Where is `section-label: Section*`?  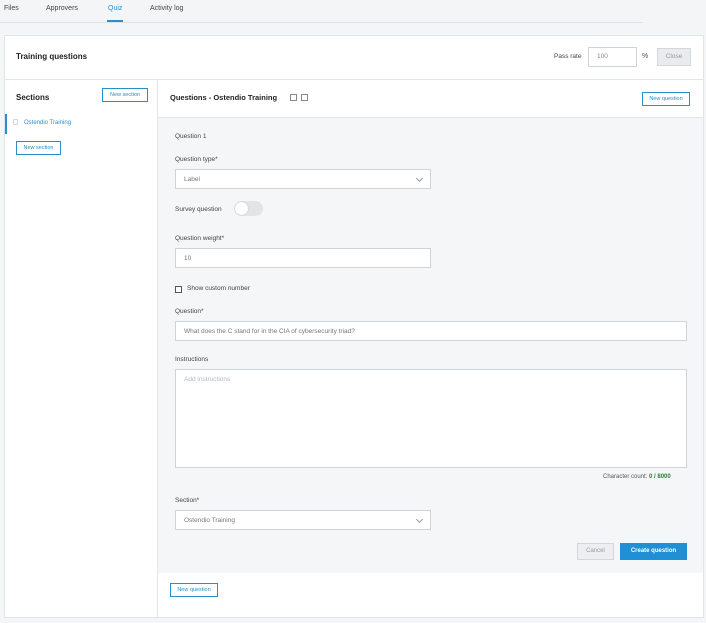
section-label: Section* is located at coordinates (187, 500).